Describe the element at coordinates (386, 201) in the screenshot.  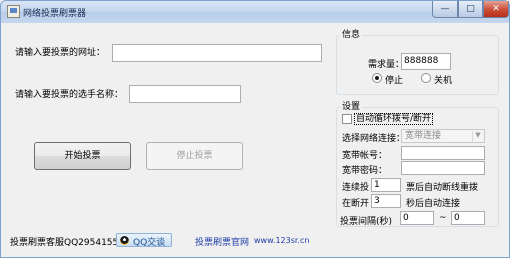
I see `disconnect-input: 3` at that location.